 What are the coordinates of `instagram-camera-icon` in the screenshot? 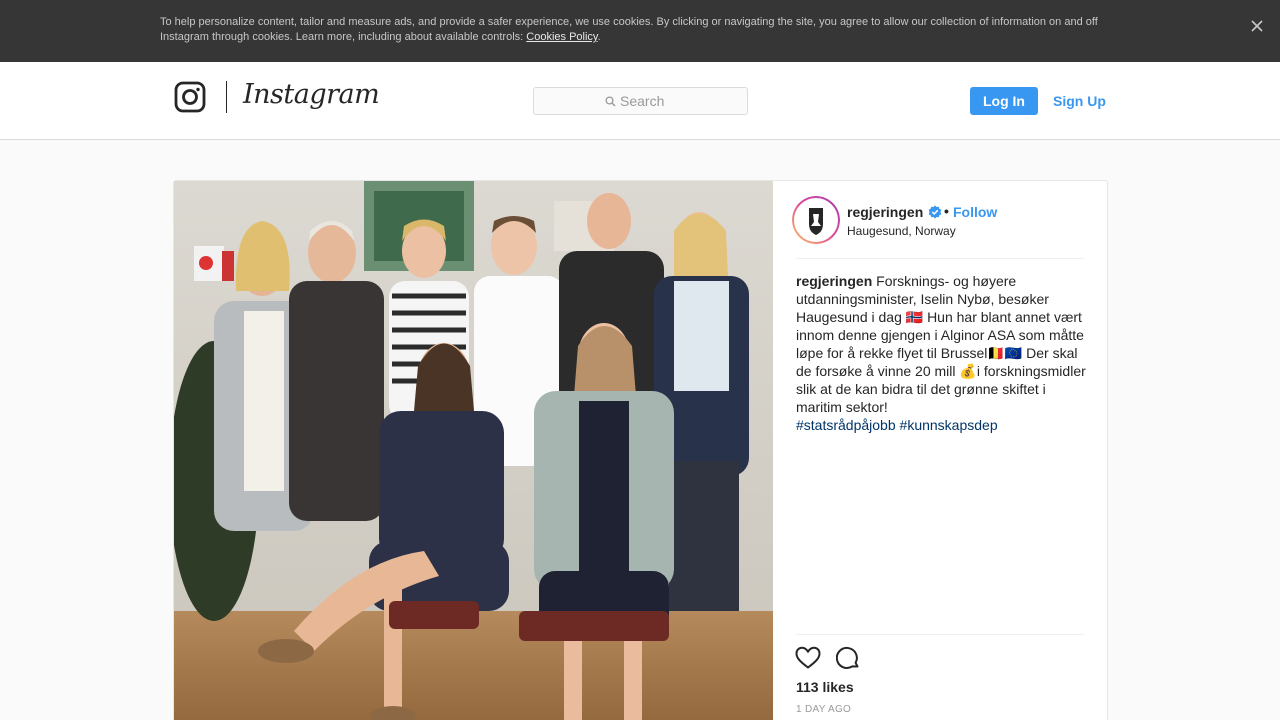 It's located at (190, 97).